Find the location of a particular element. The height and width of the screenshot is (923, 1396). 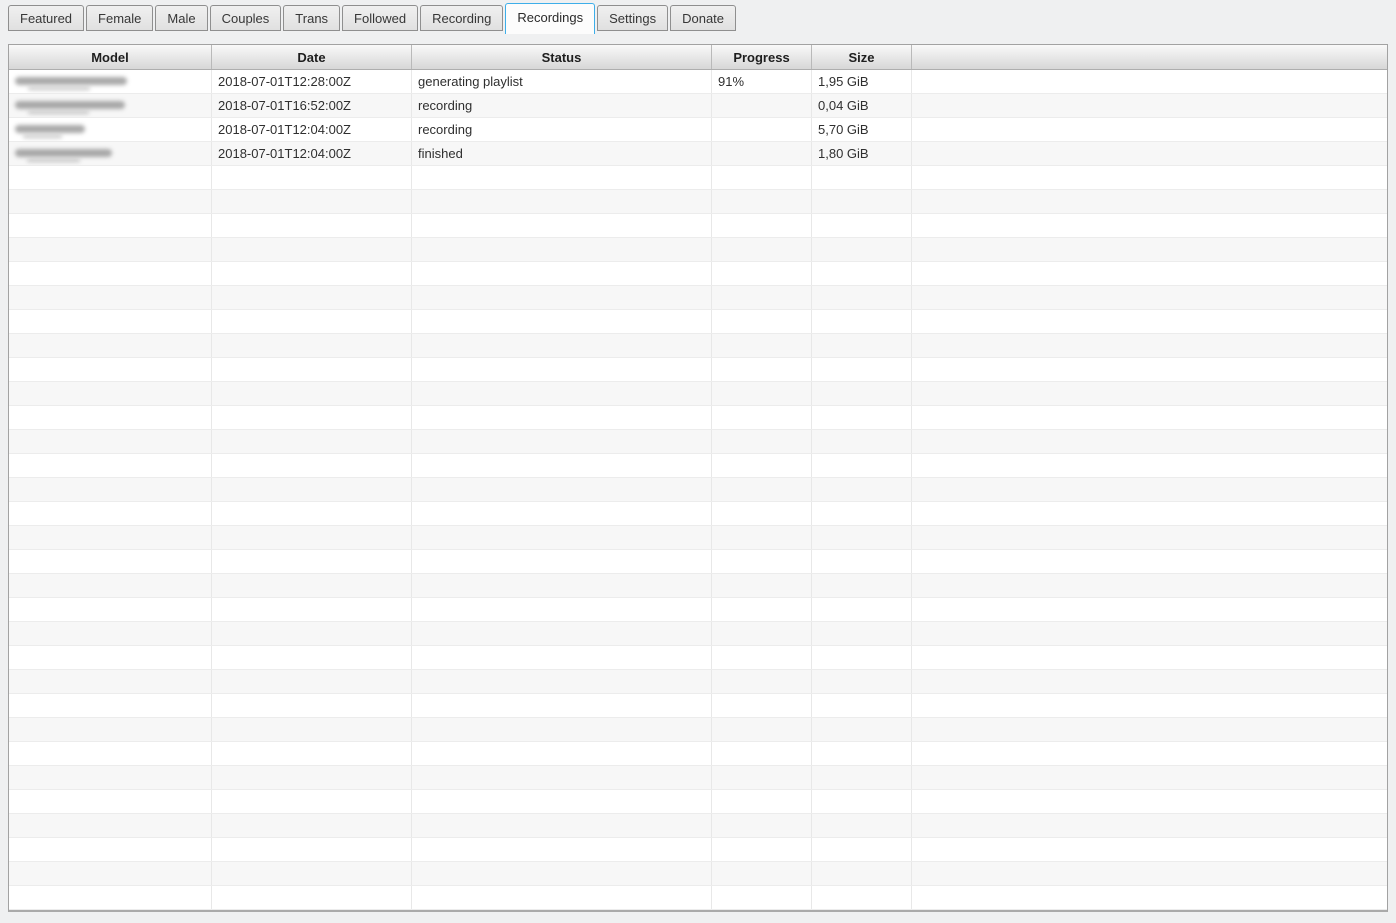

tab-recordings: Recordings is located at coordinates (550, 18).